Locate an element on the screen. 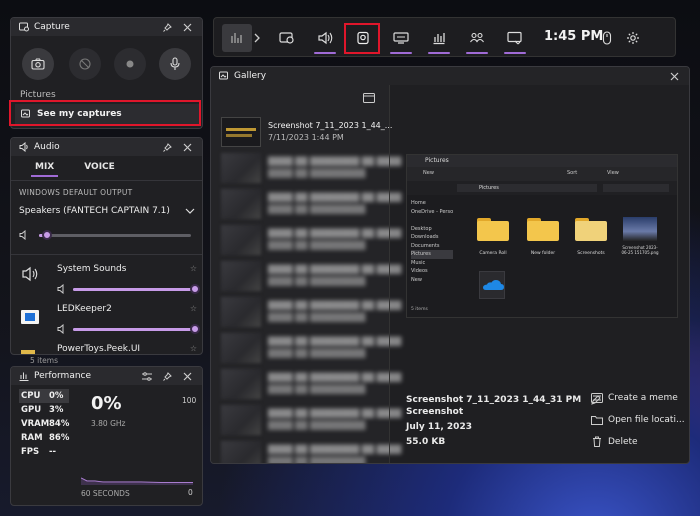 The image size is (700, 516). performance-metrics-list: CPU 0% GPU 3% VRAM 84% RAM 86% FPS -- is located at coordinates (44, 424).